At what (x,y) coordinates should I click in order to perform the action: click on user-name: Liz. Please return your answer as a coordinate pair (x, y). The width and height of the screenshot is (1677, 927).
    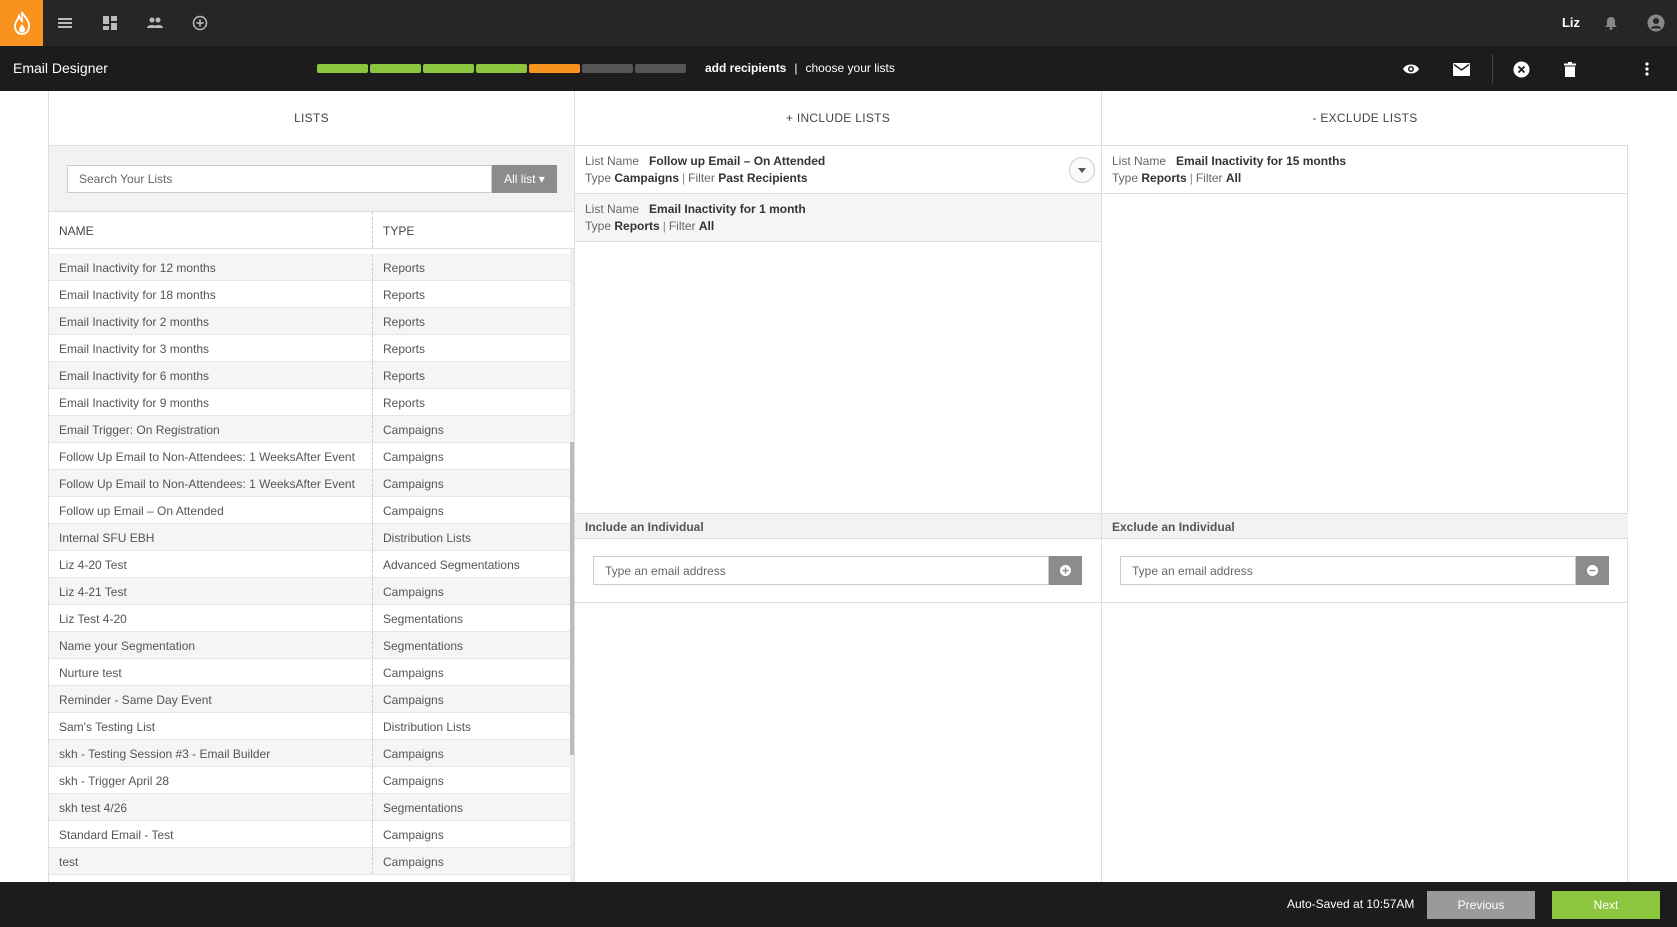
    Looking at the image, I should click on (1571, 22).